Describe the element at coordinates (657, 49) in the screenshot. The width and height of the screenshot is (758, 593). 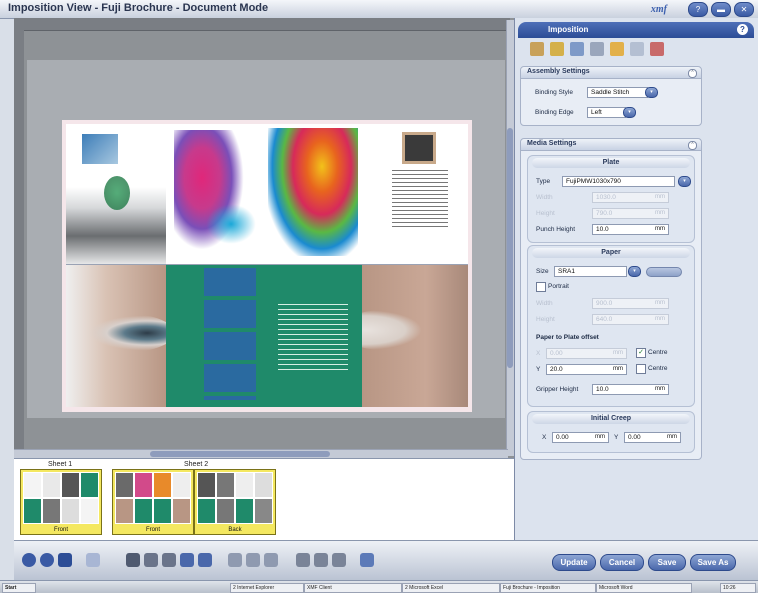
I see `delete-tool-icon` at that location.